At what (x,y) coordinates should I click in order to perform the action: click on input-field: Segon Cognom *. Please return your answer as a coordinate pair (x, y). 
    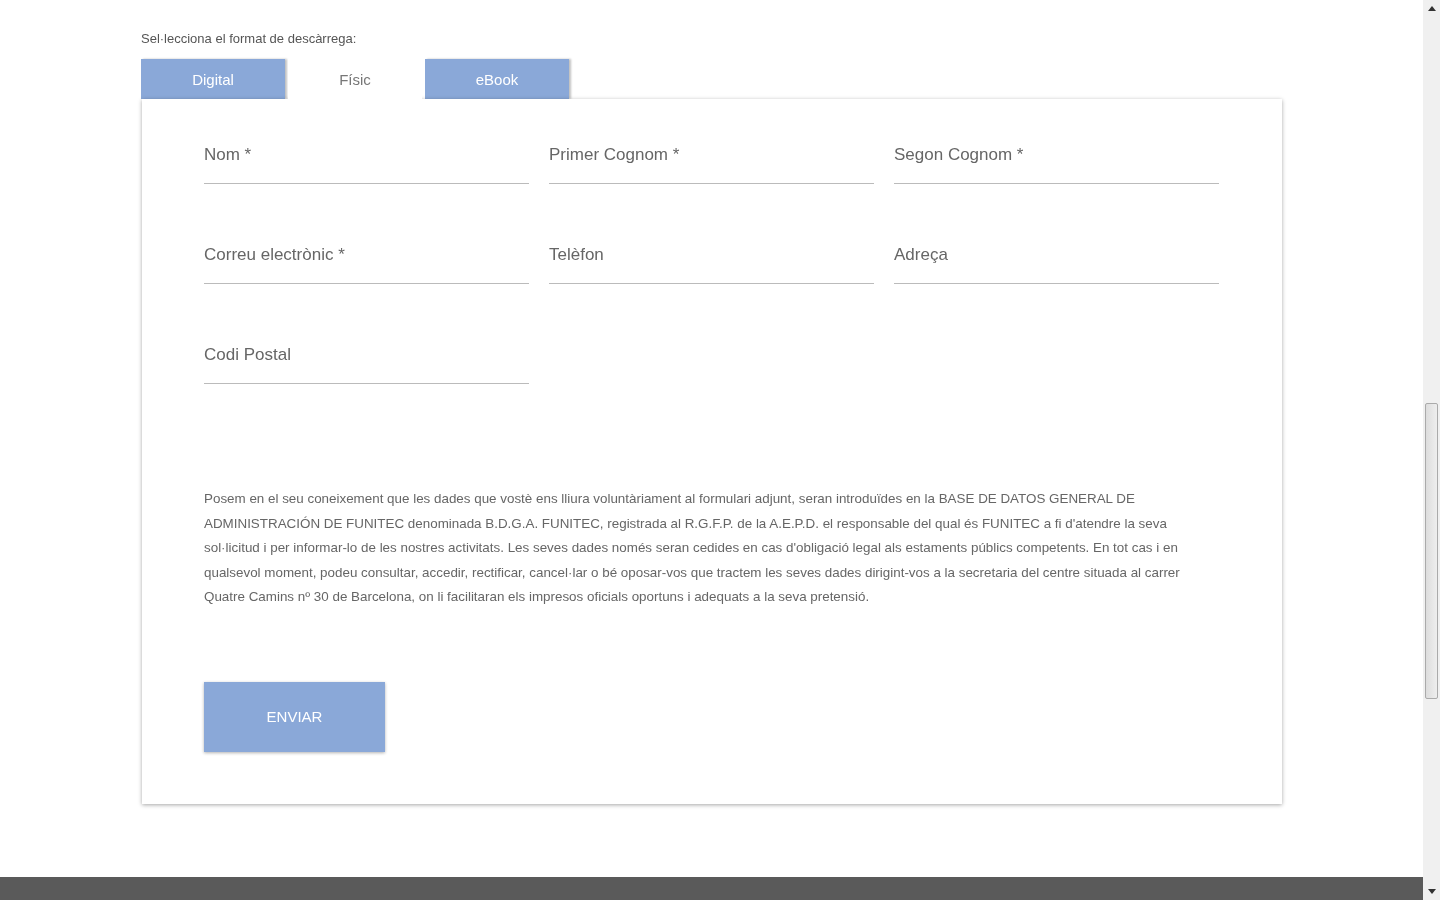
    Looking at the image, I should click on (1056, 160).